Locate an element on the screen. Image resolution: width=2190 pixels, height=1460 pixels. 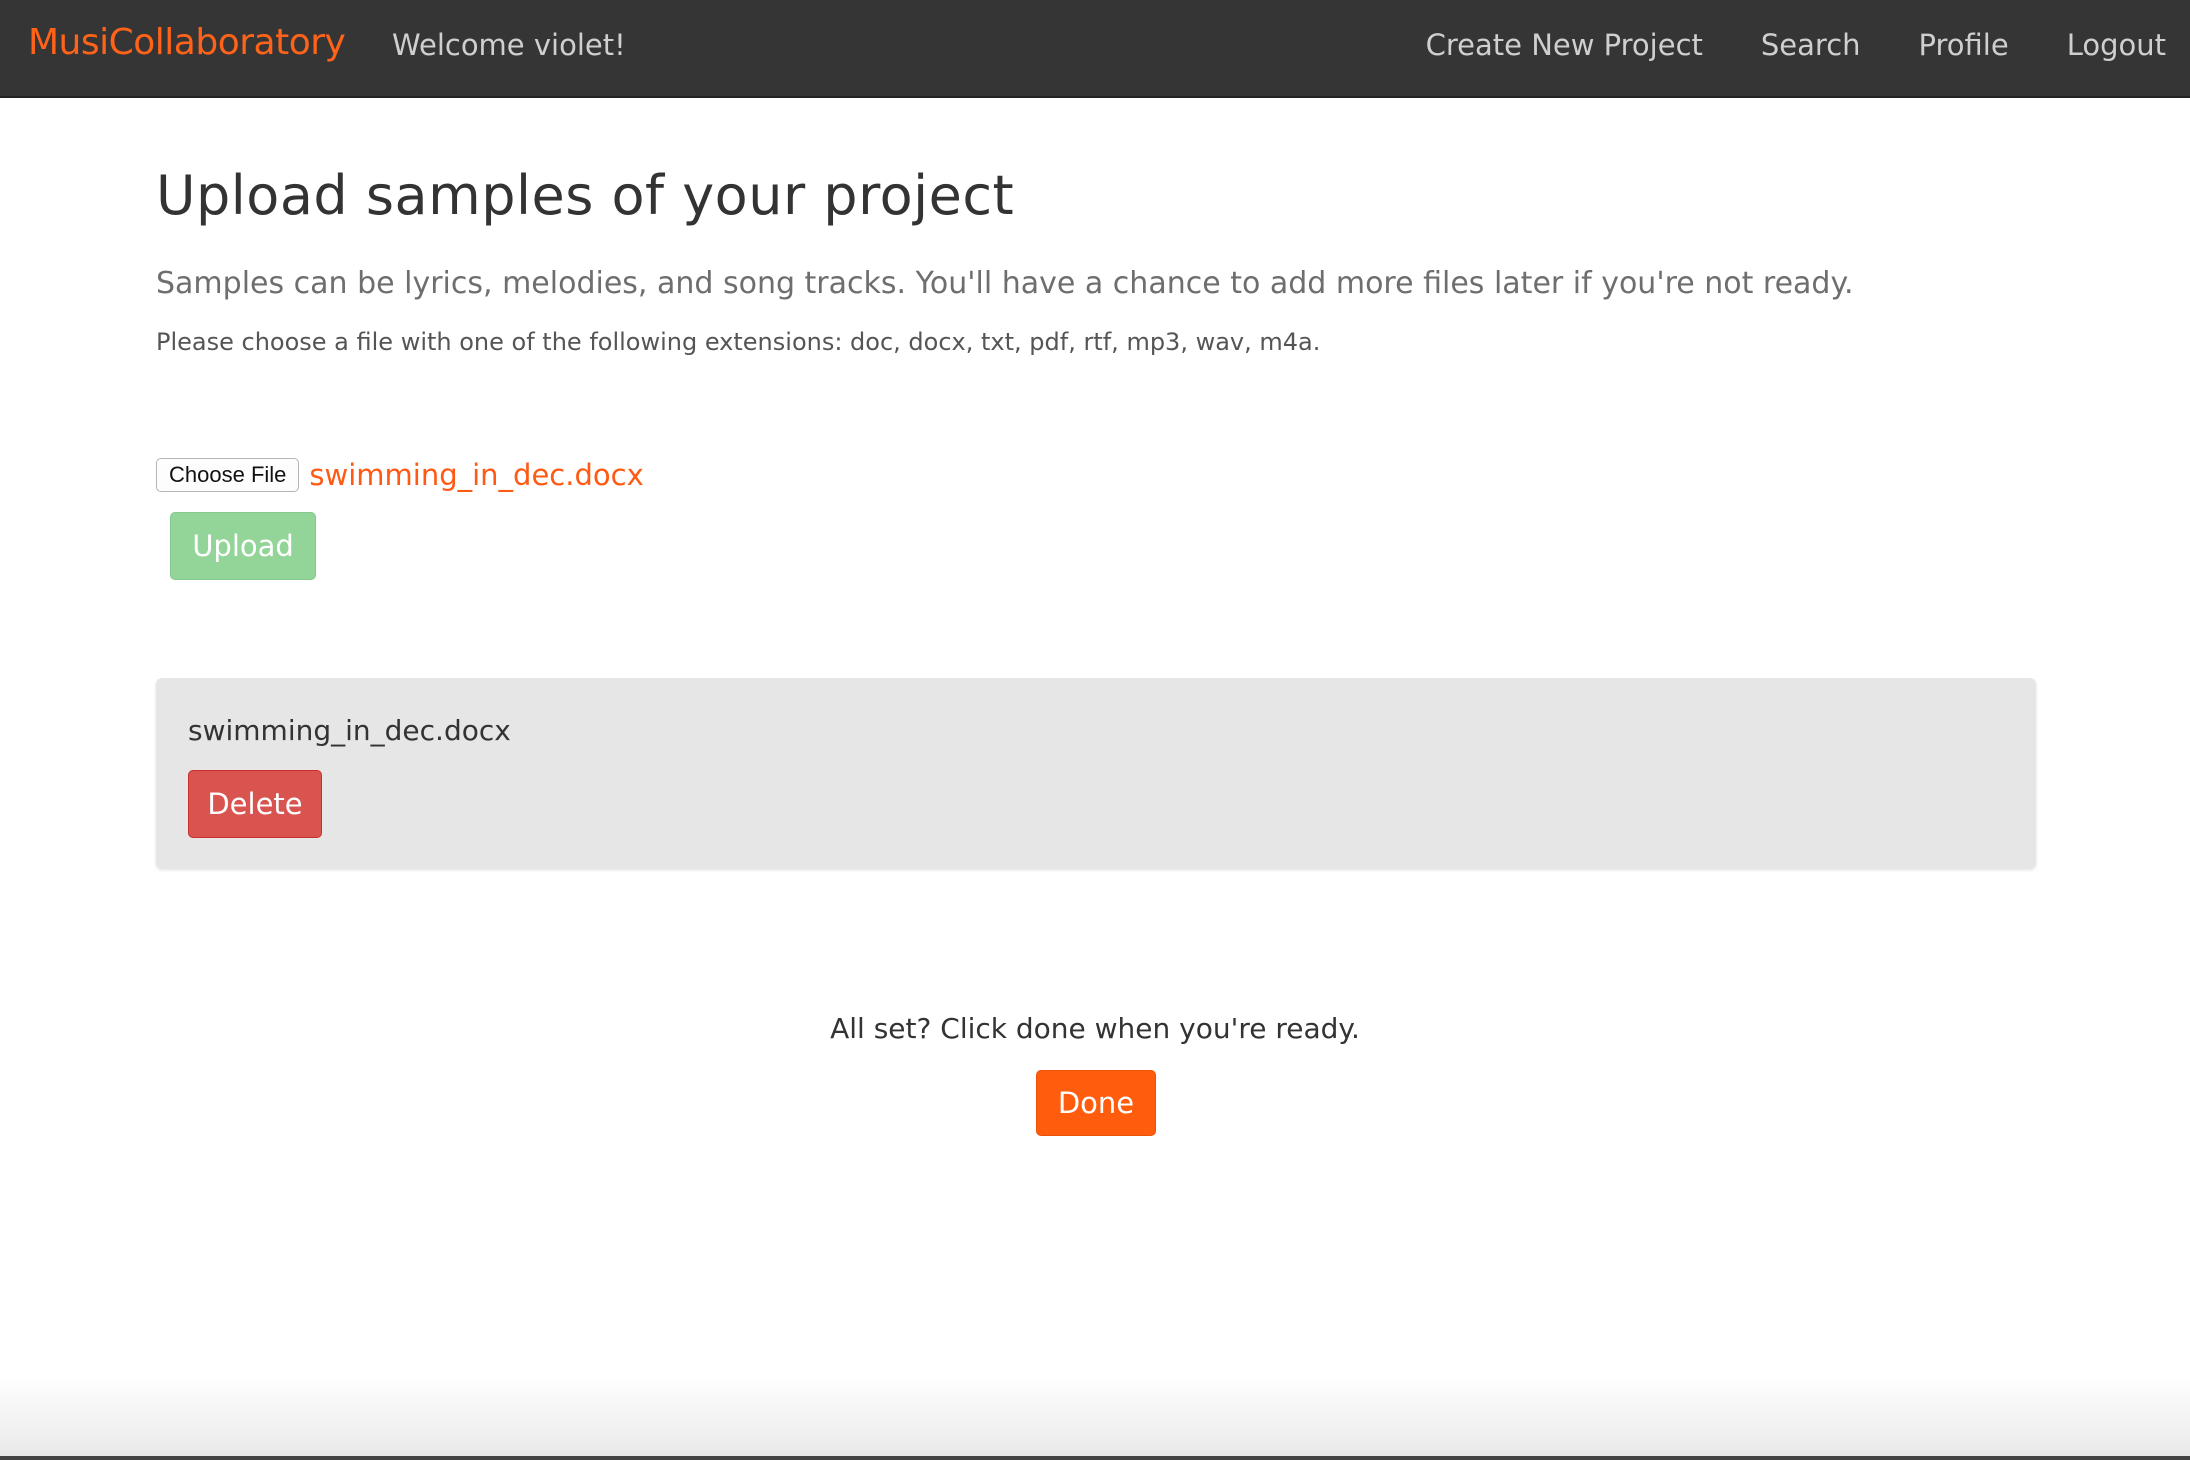
brand-logo-link: MusiCollaboratory is located at coordinates (187, 42).